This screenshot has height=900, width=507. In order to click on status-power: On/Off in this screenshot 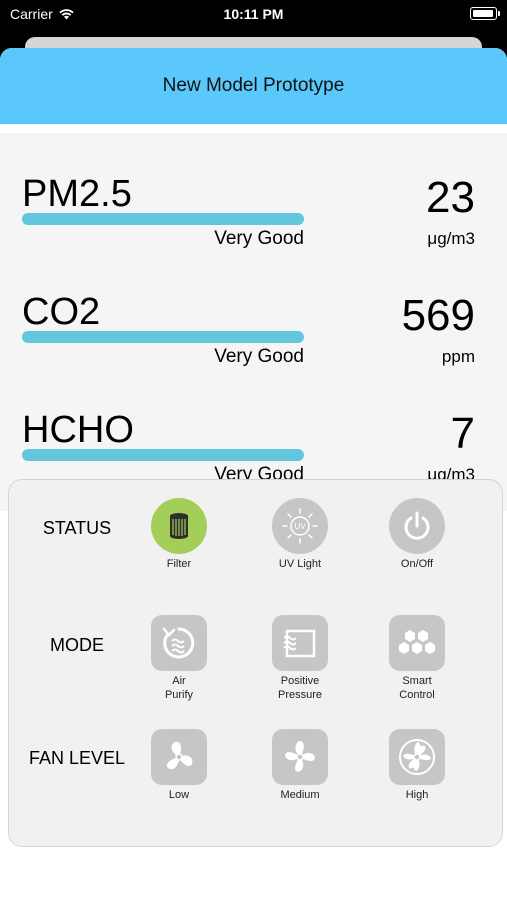, I will do `click(417, 534)`.